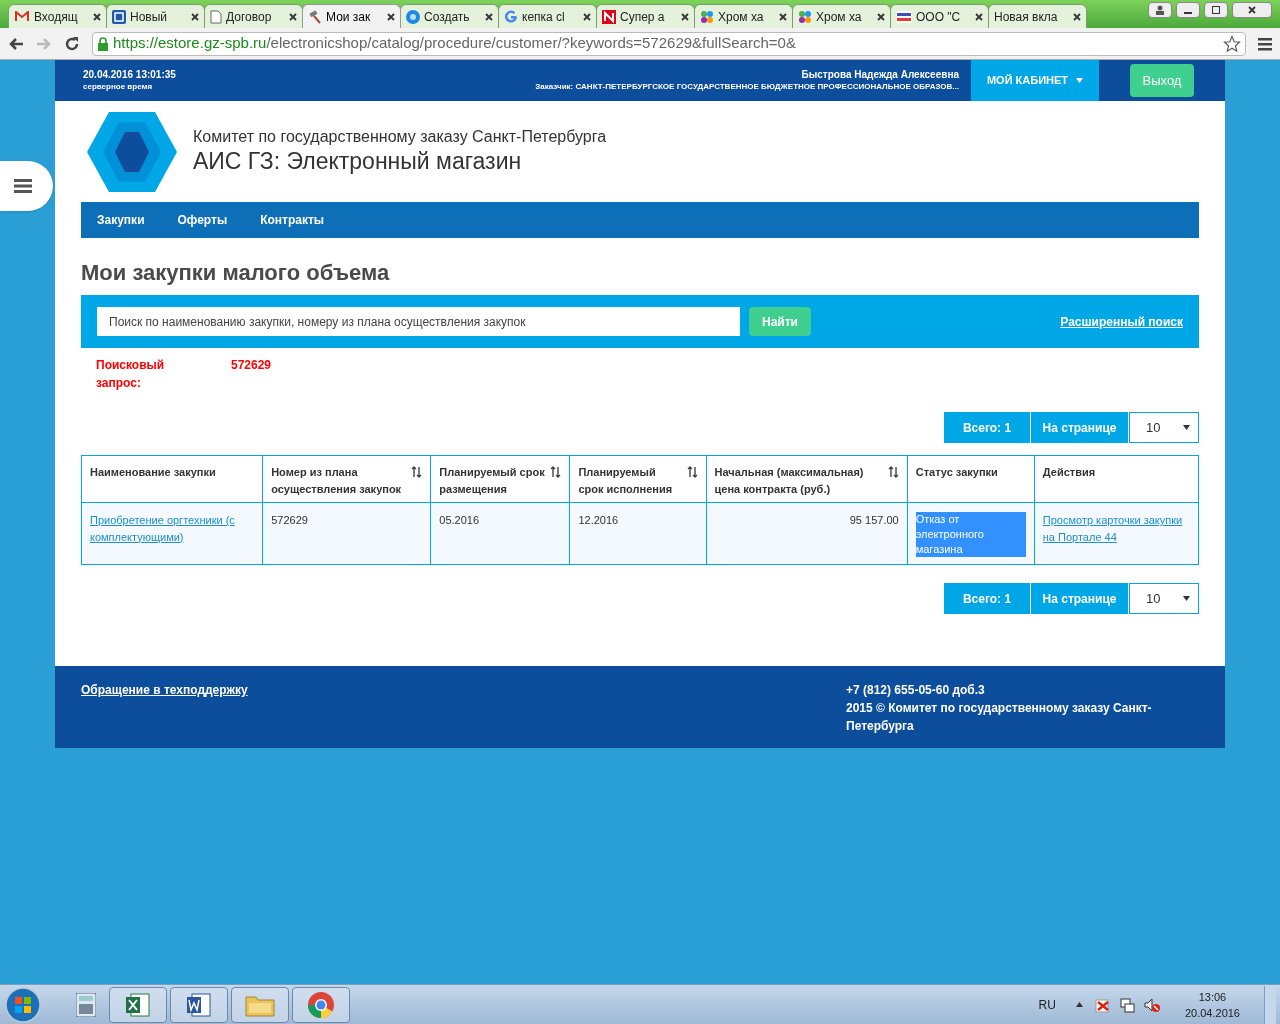 The height and width of the screenshot is (1024, 1280). I want to click on network-icon, so click(1126, 1004).